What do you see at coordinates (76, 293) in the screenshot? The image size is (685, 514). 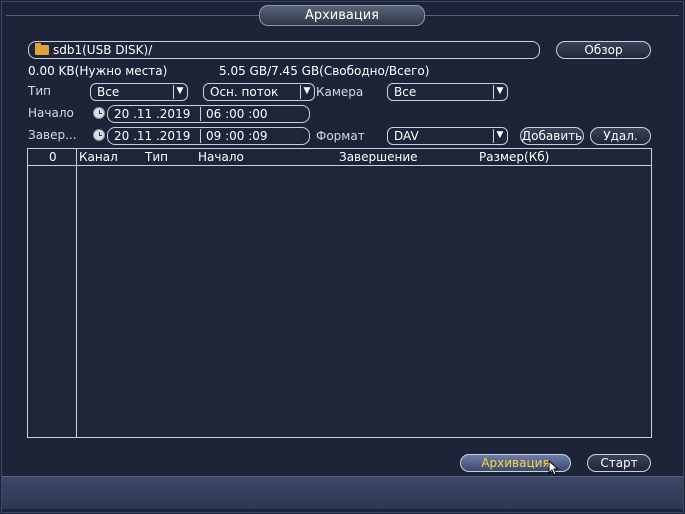 I see `table-column-divider` at bounding box center [76, 293].